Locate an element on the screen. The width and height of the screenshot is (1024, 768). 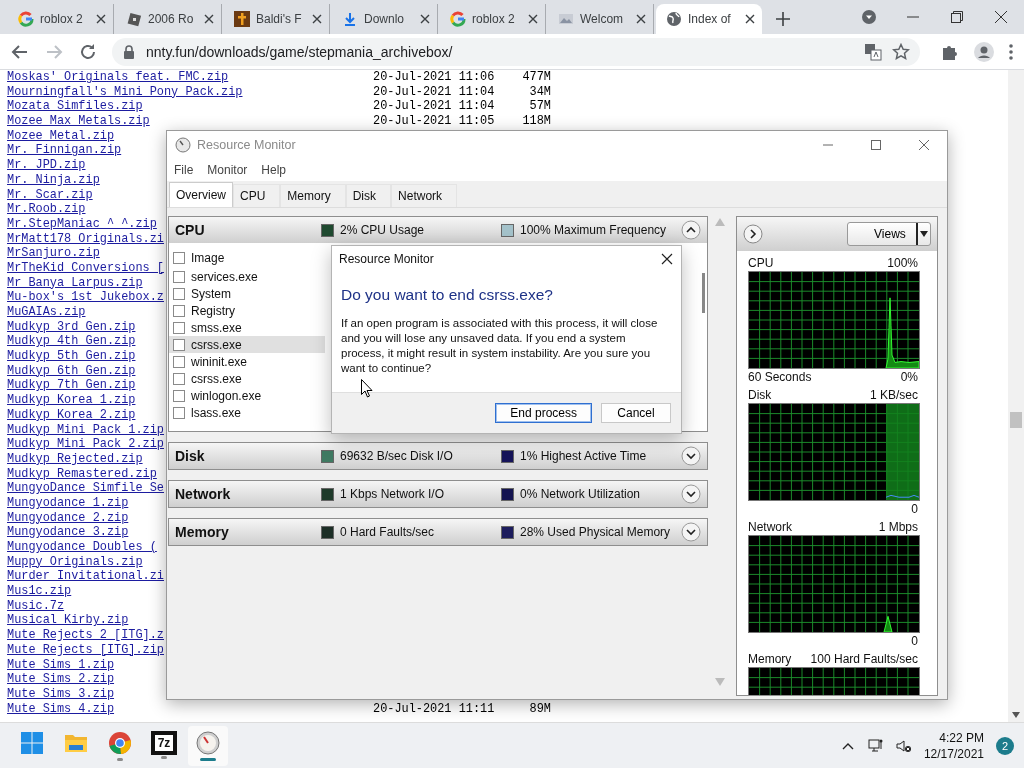
process-row: csrss.exe is located at coordinates (247, 378).